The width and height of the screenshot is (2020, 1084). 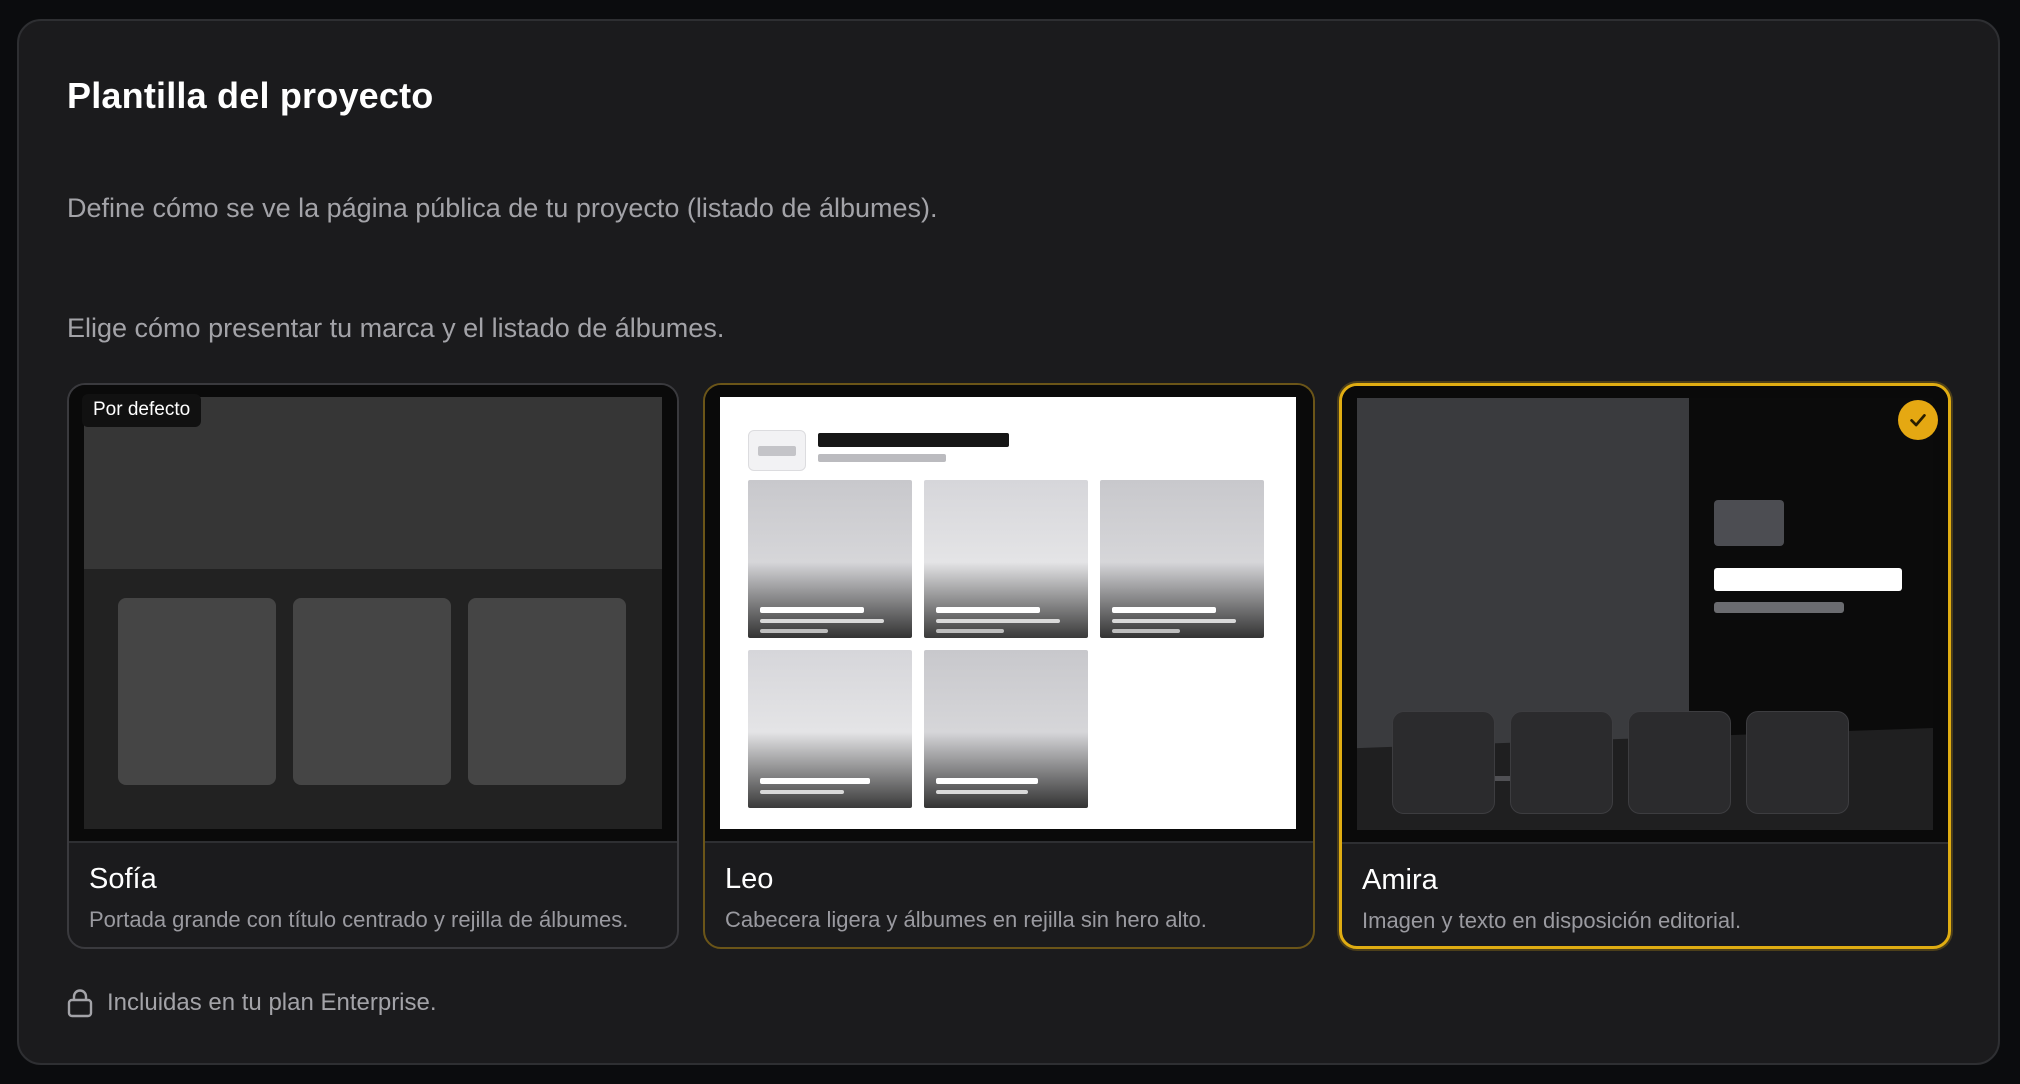 What do you see at coordinates (250, 95) in the screenshot?
I see `page-title: Plantilla del proyecto` at bounding box center [250, 95].